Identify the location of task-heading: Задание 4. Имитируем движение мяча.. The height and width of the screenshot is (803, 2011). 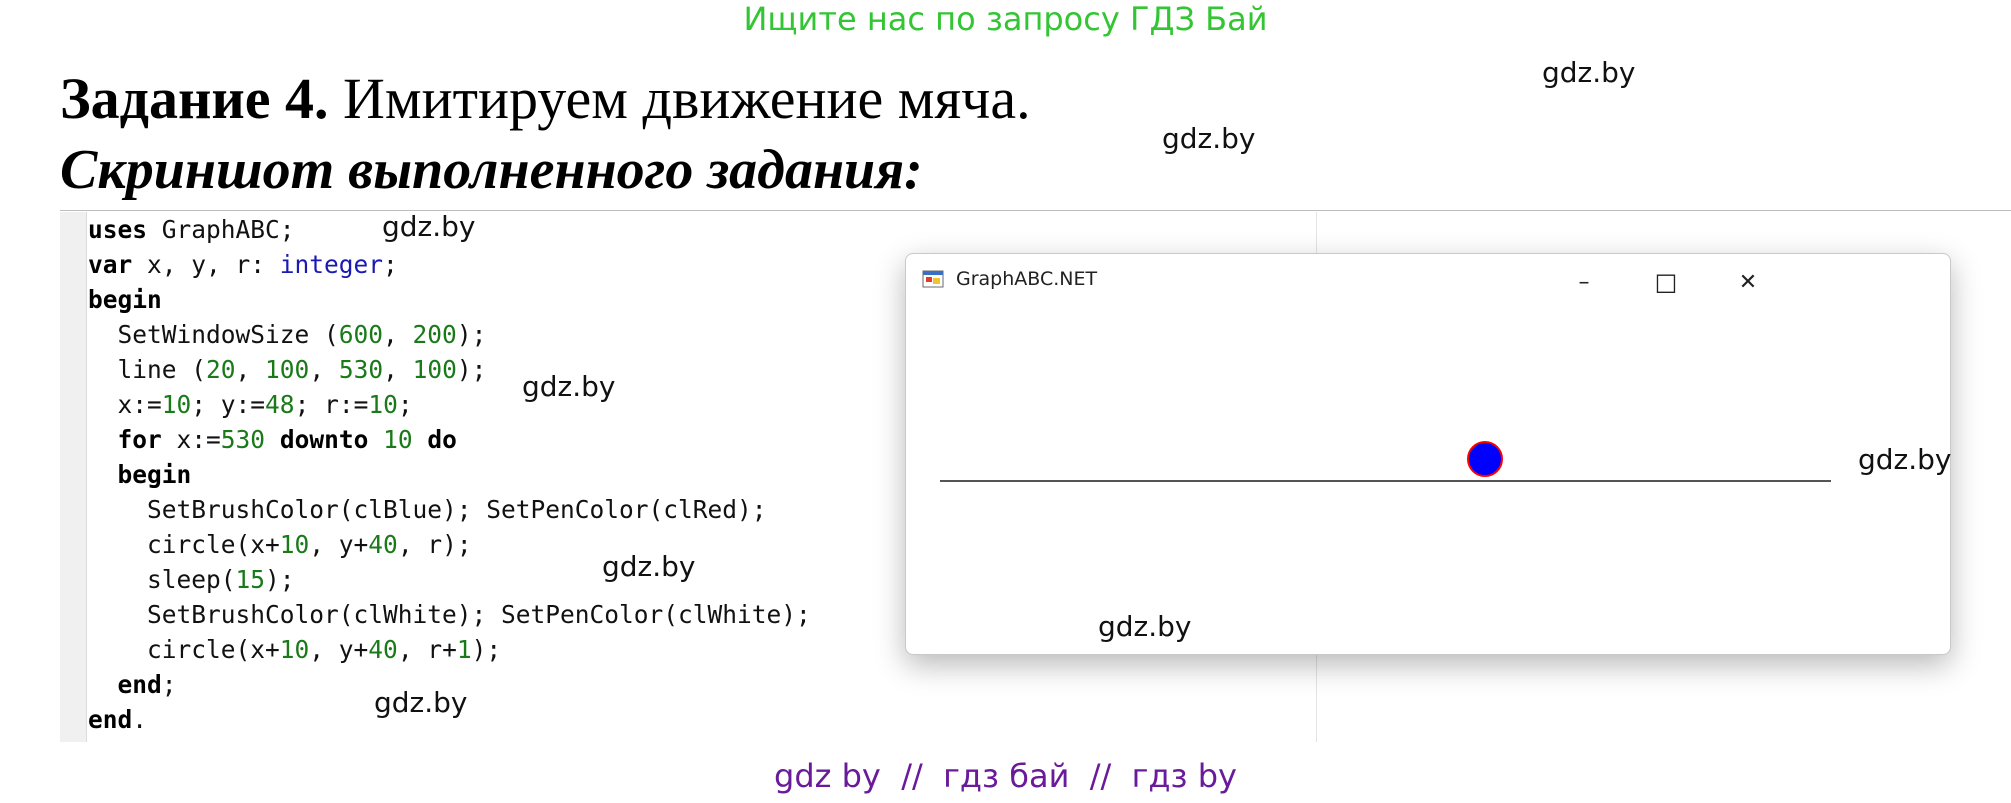
(545, 99).